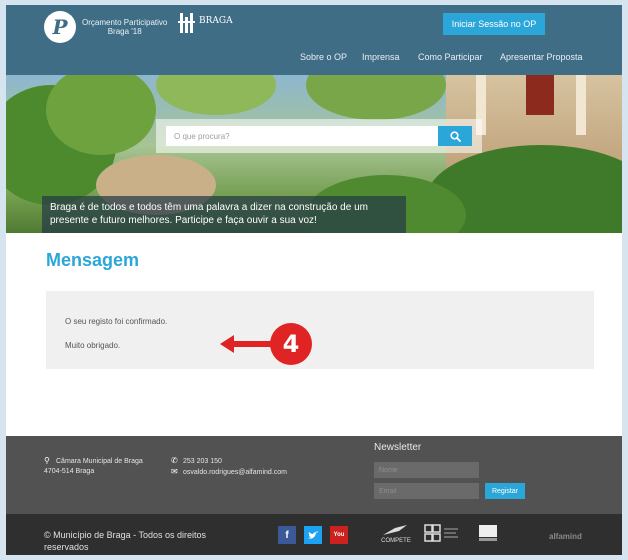  I want to click on newsletter-register-button: Registar, so click(505, 491).